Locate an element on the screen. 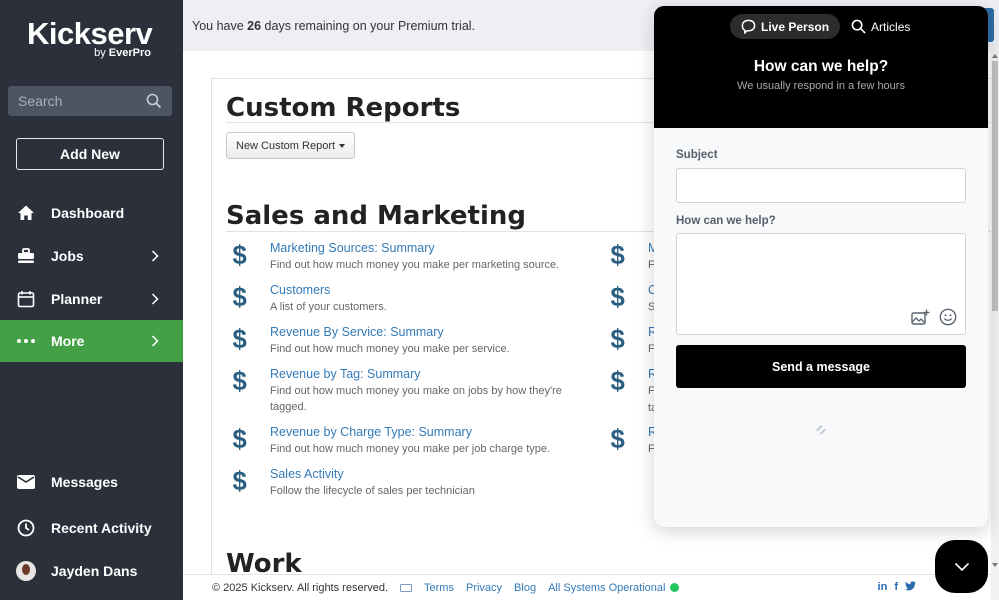 This screenshot has width=999, height=600. sidebar-item-dashboard: Dashboard is located at coordinates (91, 213).